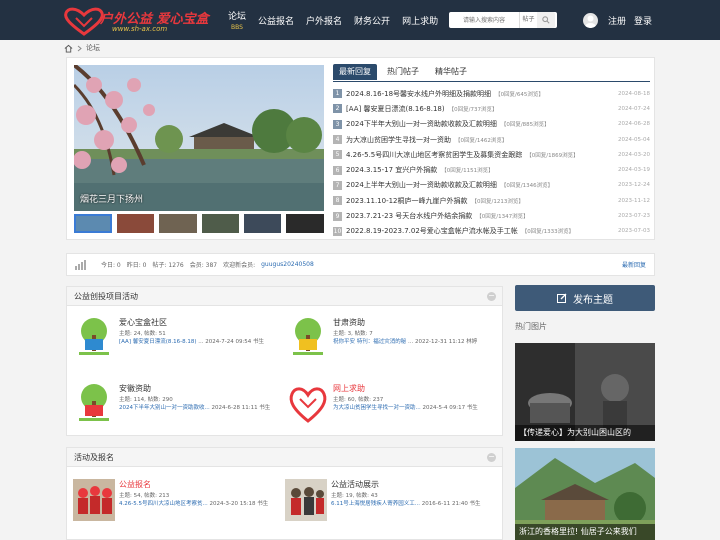  Describe the element at coordinates (135, 388) in the screenshot. I see `forum-name: 安徽资助` at that location.